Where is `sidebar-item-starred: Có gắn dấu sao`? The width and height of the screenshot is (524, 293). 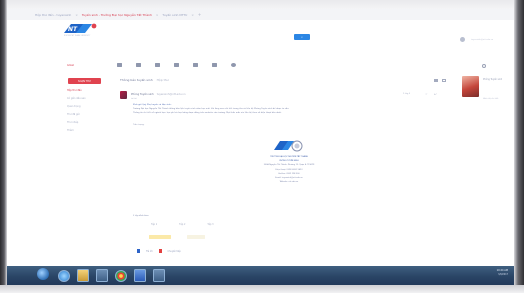 sidebar-item-starred: Có gắn dấu sao is located at coordinates (76, 98).